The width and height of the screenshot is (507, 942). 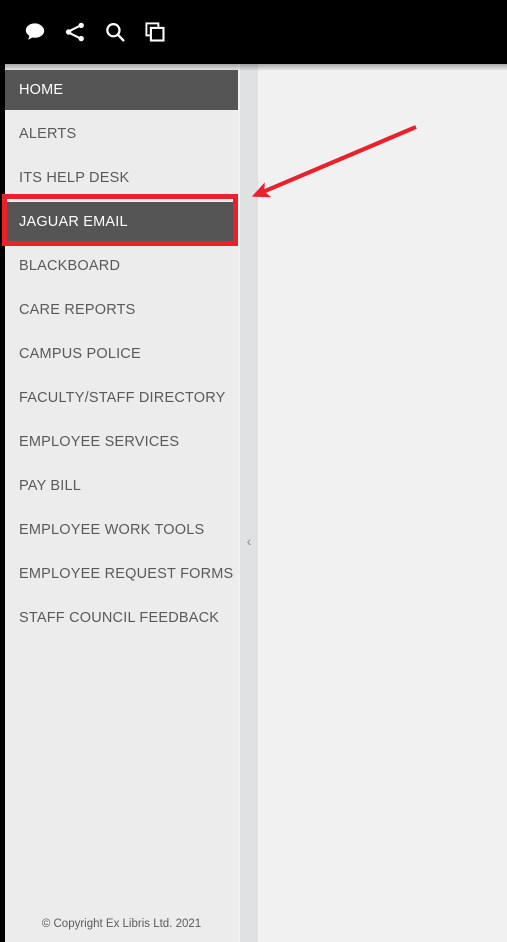 What do you see at coordinates (121, 574) in the screenshot?
I see `sidebar-item-employee-request-forms: EMPLOYEE REQUEST FORMS` at bounding box center [121, 574].